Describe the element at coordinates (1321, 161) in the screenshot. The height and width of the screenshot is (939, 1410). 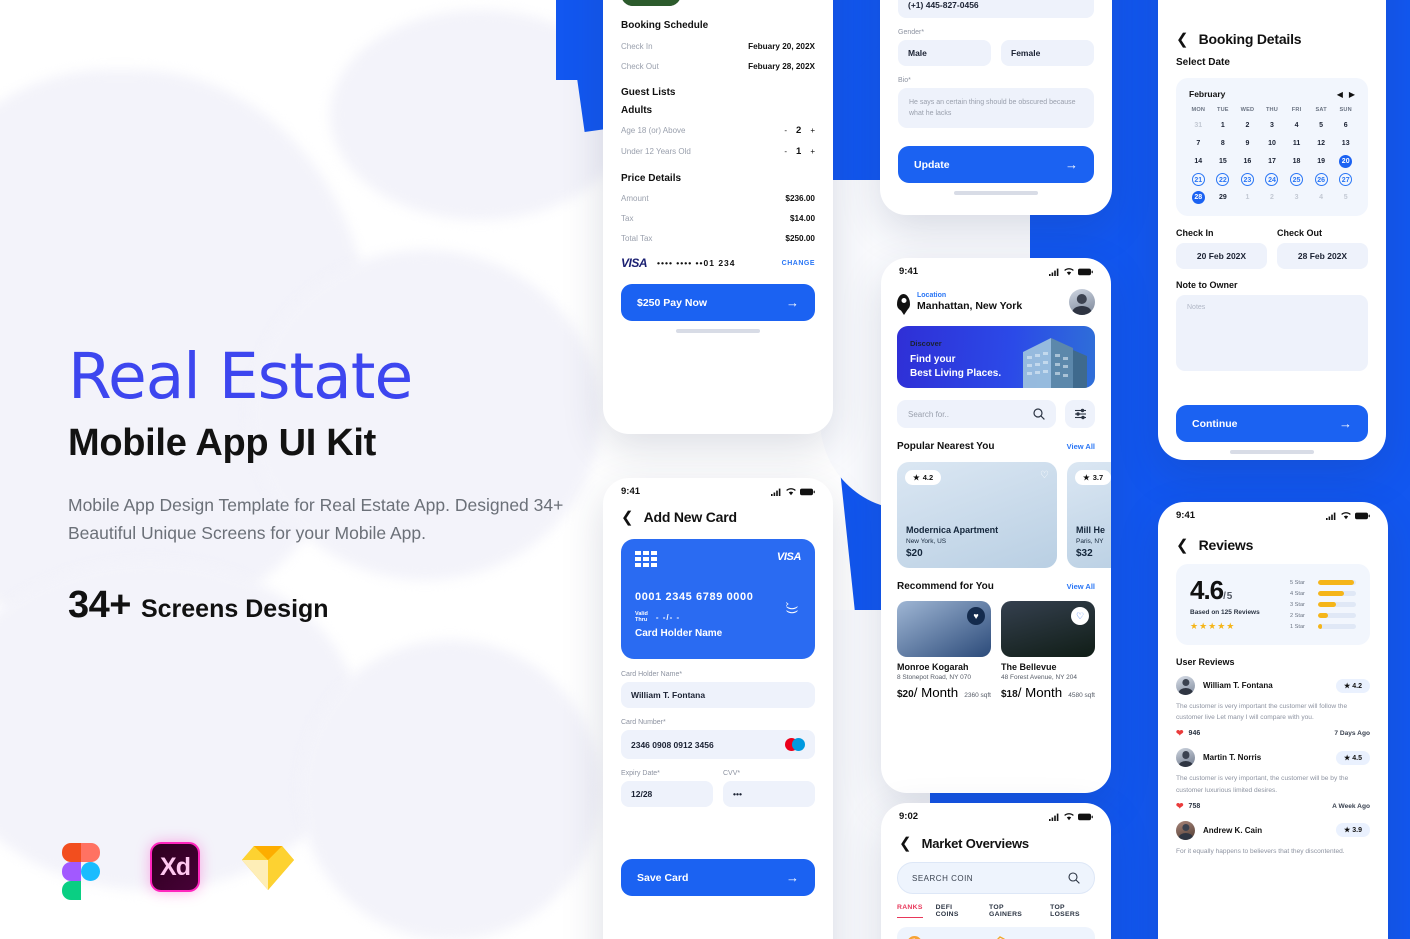
I see `calendar-day: 19` at that location.